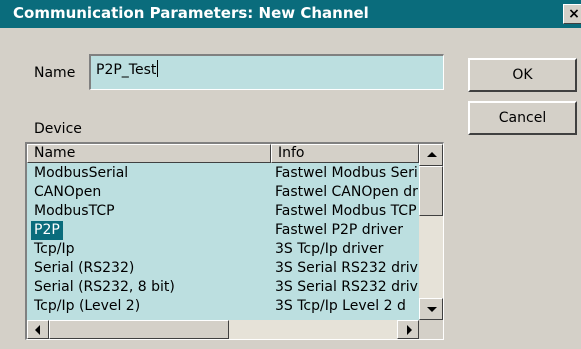 Image resolution: width=581 pixels, height=349 pixels. What do you see at coordinates (340, 306) in the screenshot?
I see `device-info: 3S Tcp/Ip Level 2 d` at bounding box center [340, 306].